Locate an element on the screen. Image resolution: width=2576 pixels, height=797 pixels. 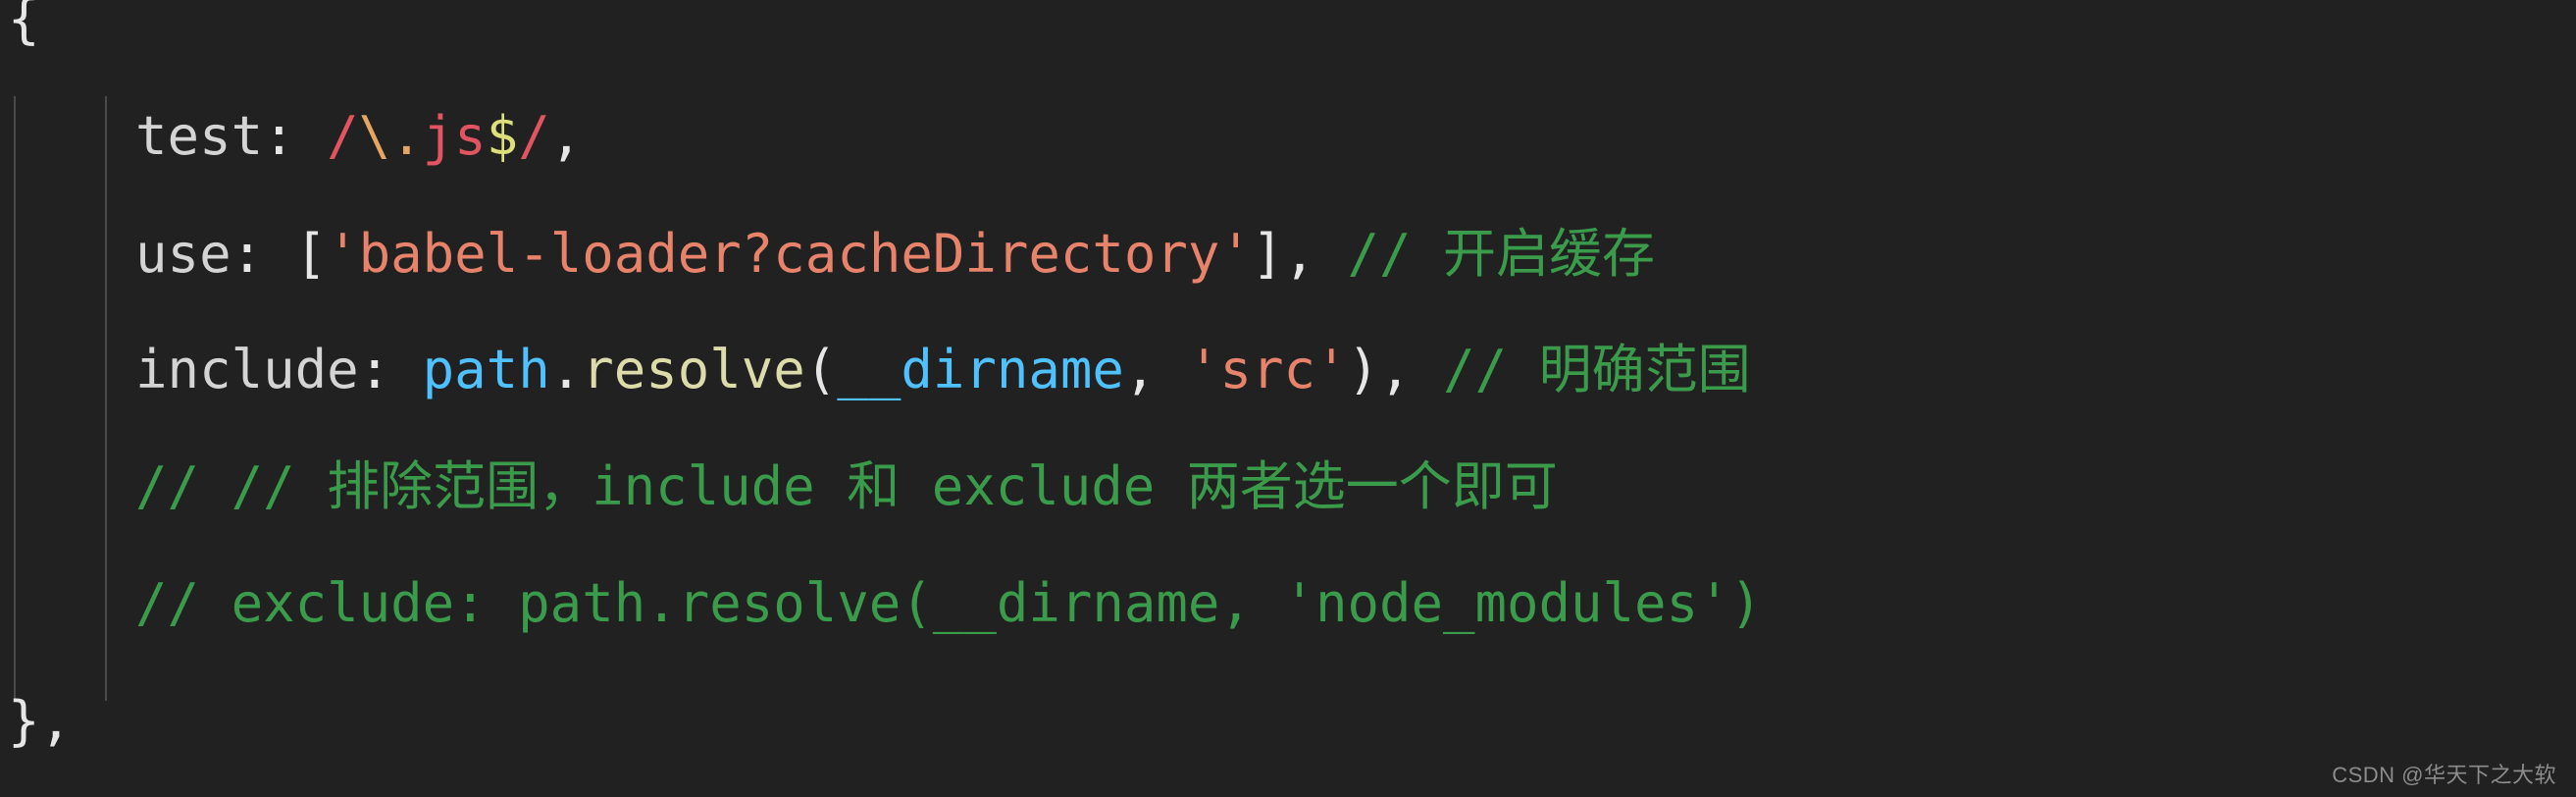
token-punct: }, is located at coordinates (40, 721).